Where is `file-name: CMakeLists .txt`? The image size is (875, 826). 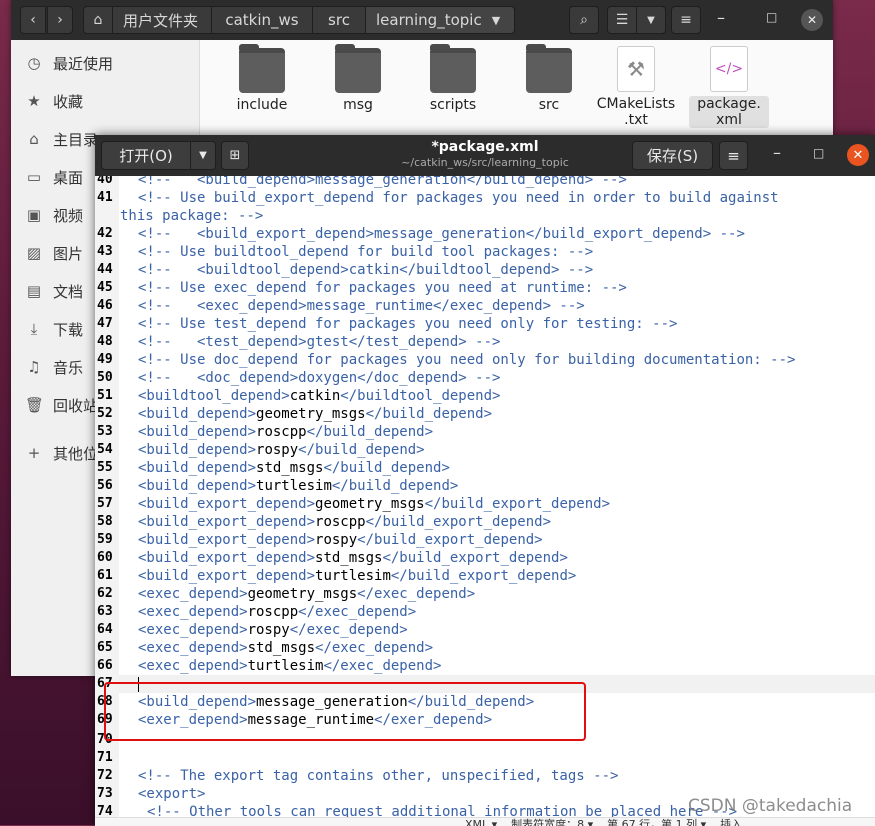
file-name: CMakeLists .txt is located at coordinates (636, 112).